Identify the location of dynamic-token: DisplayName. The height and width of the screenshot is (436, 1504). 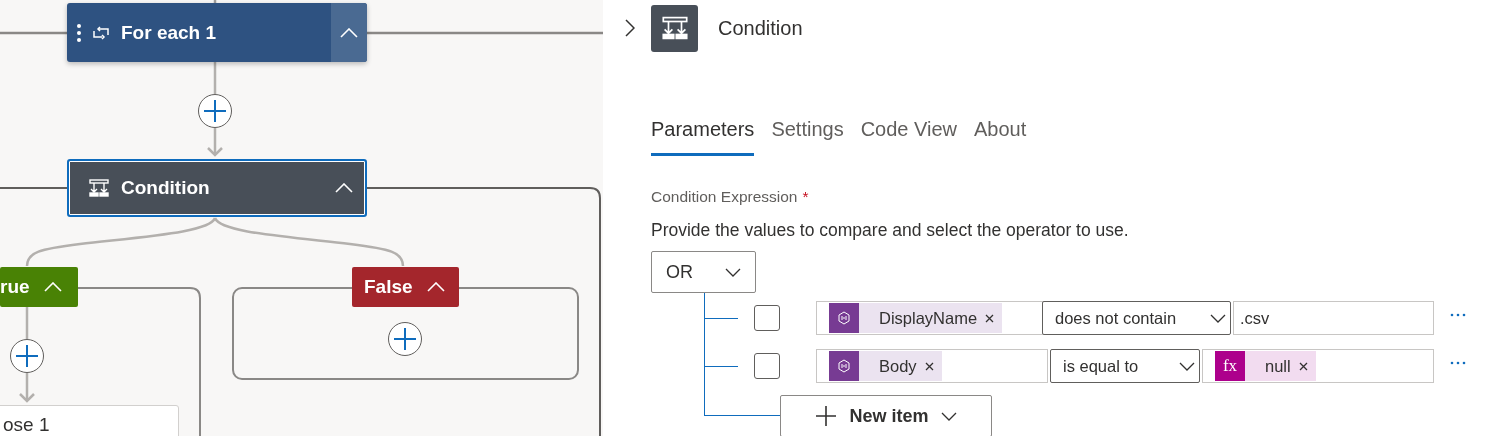
(916, 318).